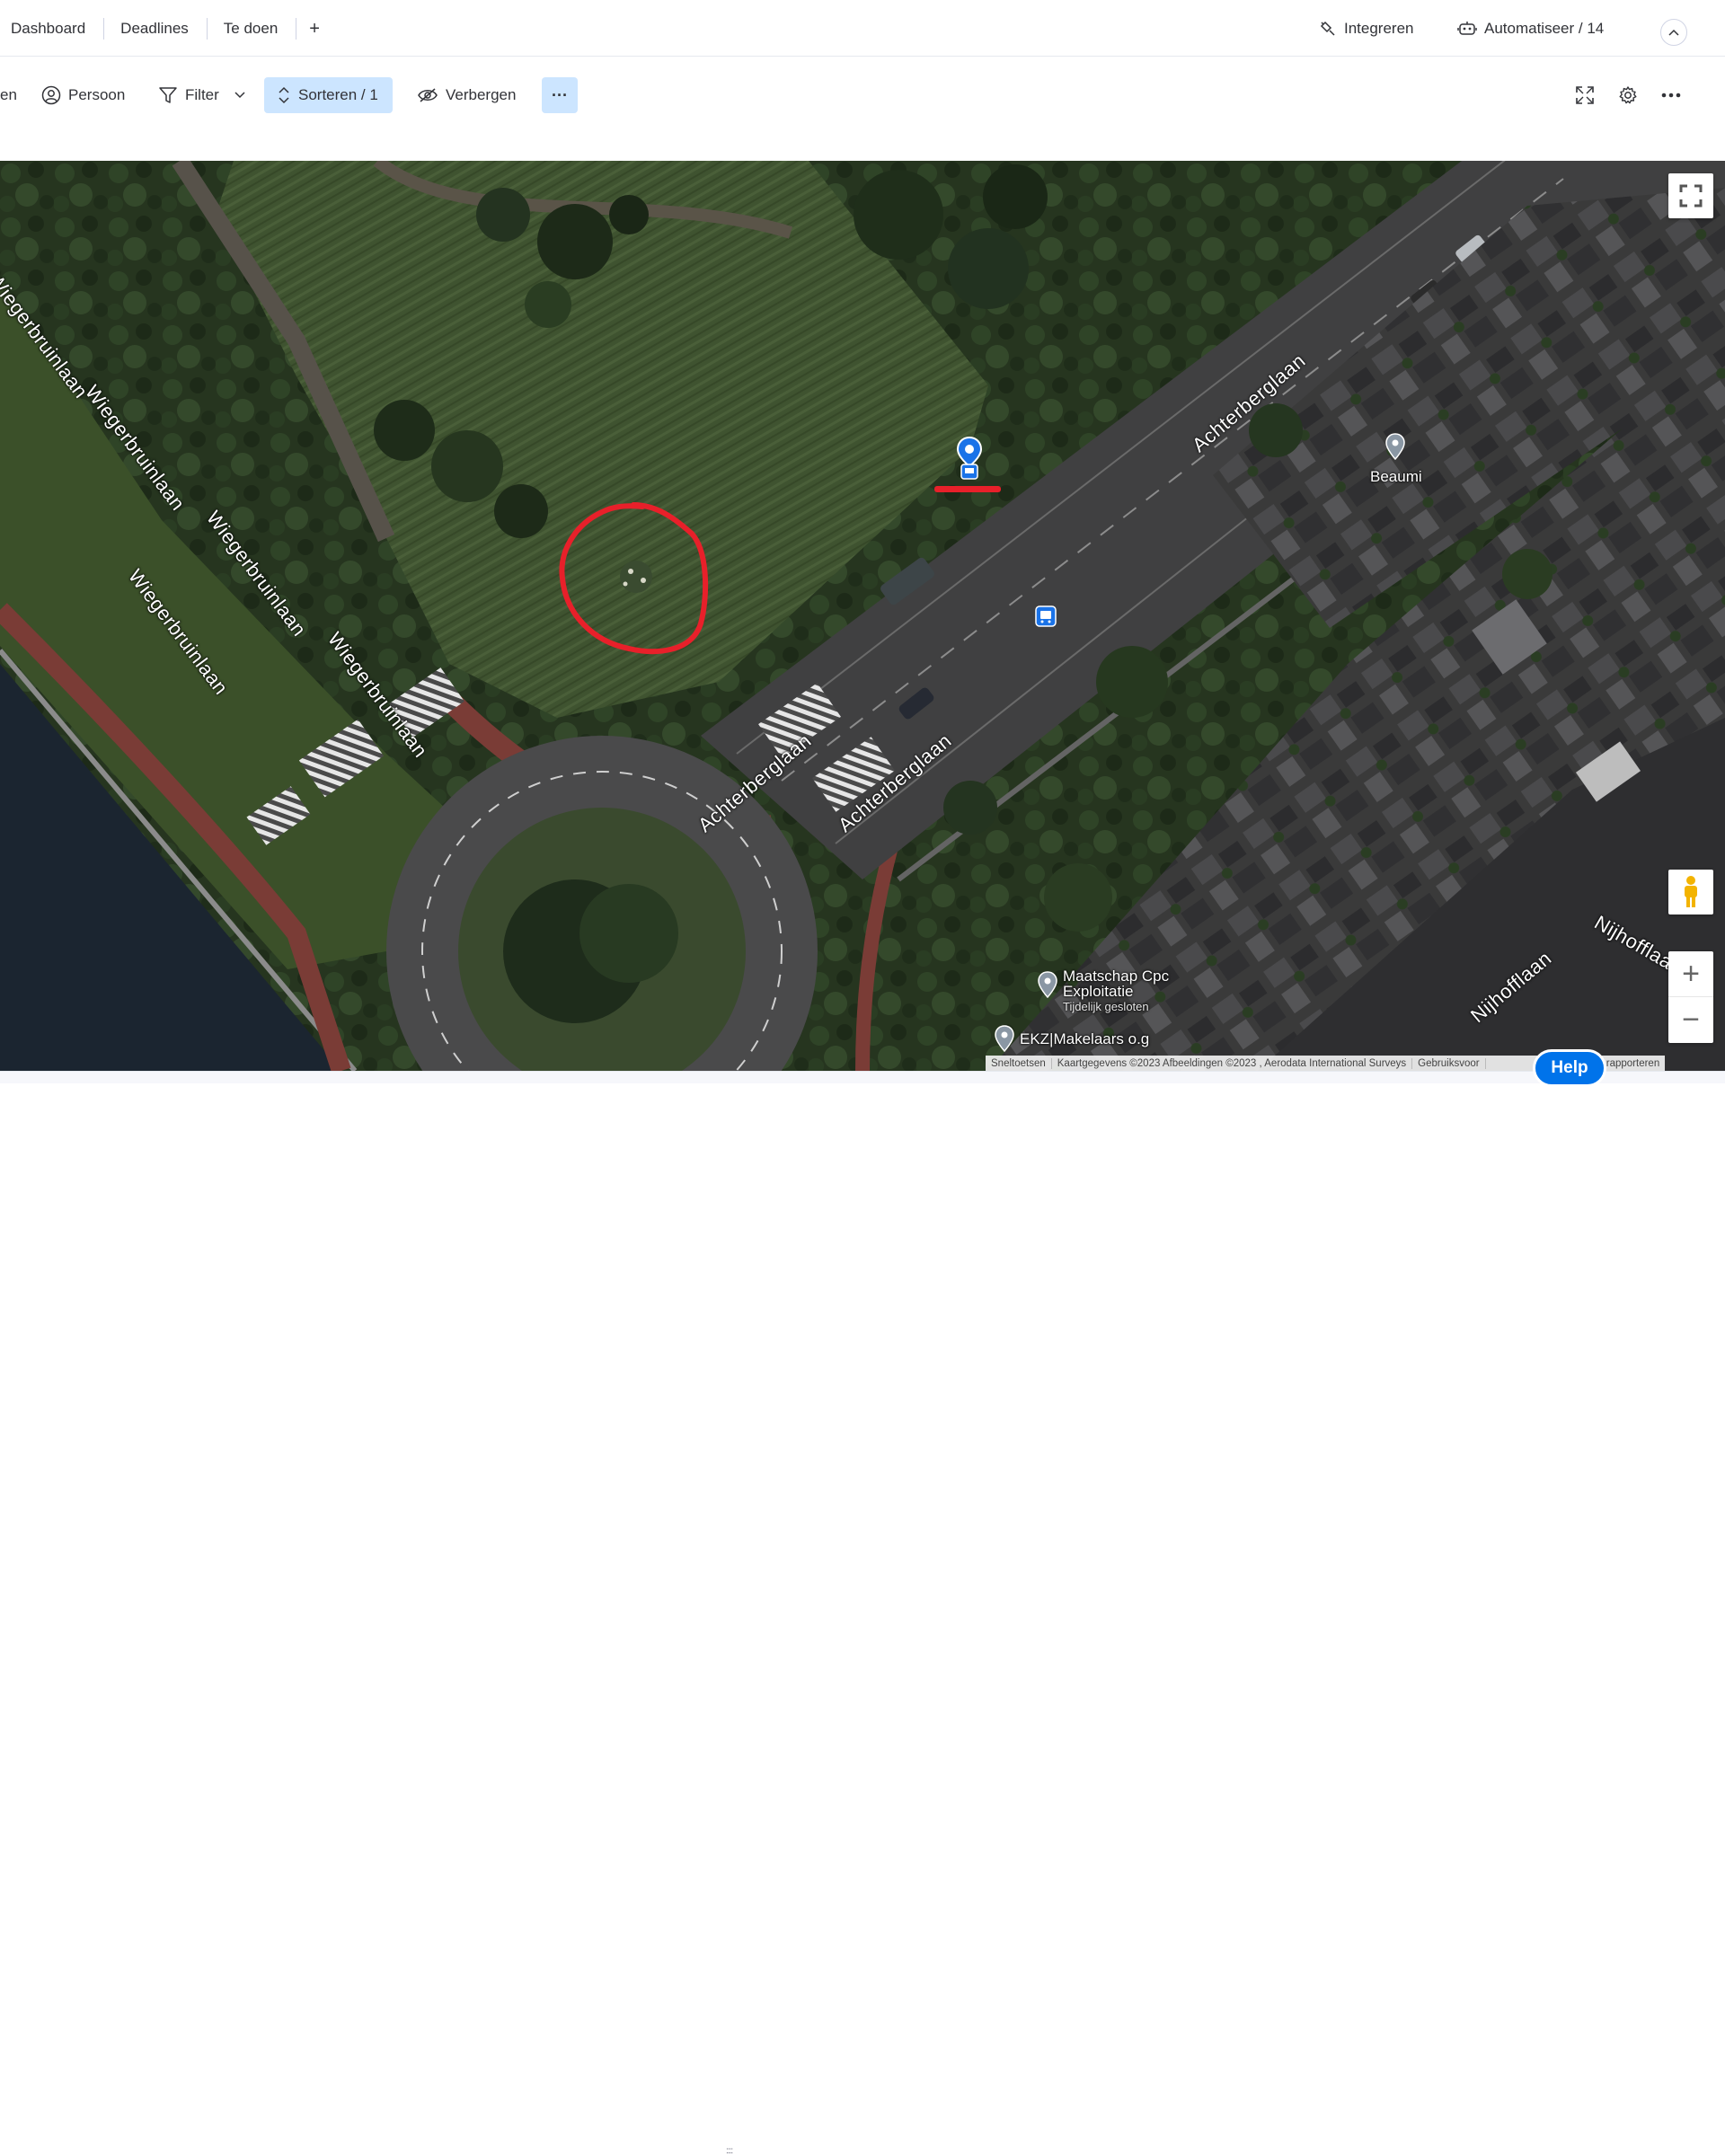  Describe the element at coordinates (634, 578) in the screenshot. I see `annotation-circle` at that location.